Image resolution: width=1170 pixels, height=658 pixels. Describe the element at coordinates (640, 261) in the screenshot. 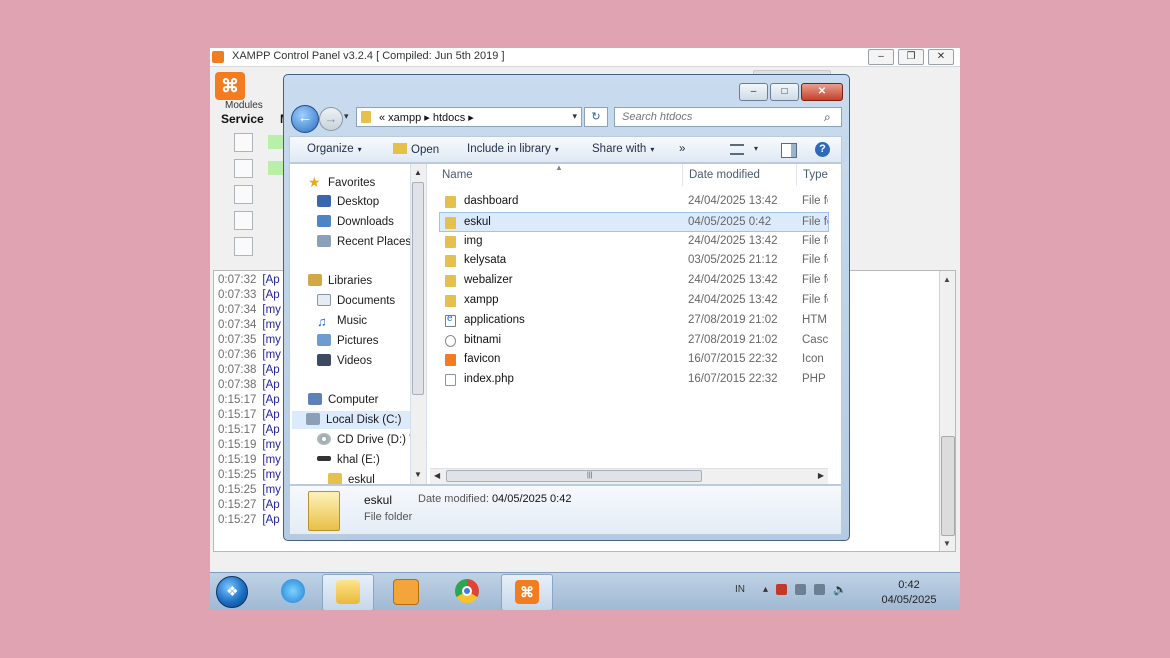

I see `file-row: kelysata 03/05/2025 21:12 File fo` at that location.